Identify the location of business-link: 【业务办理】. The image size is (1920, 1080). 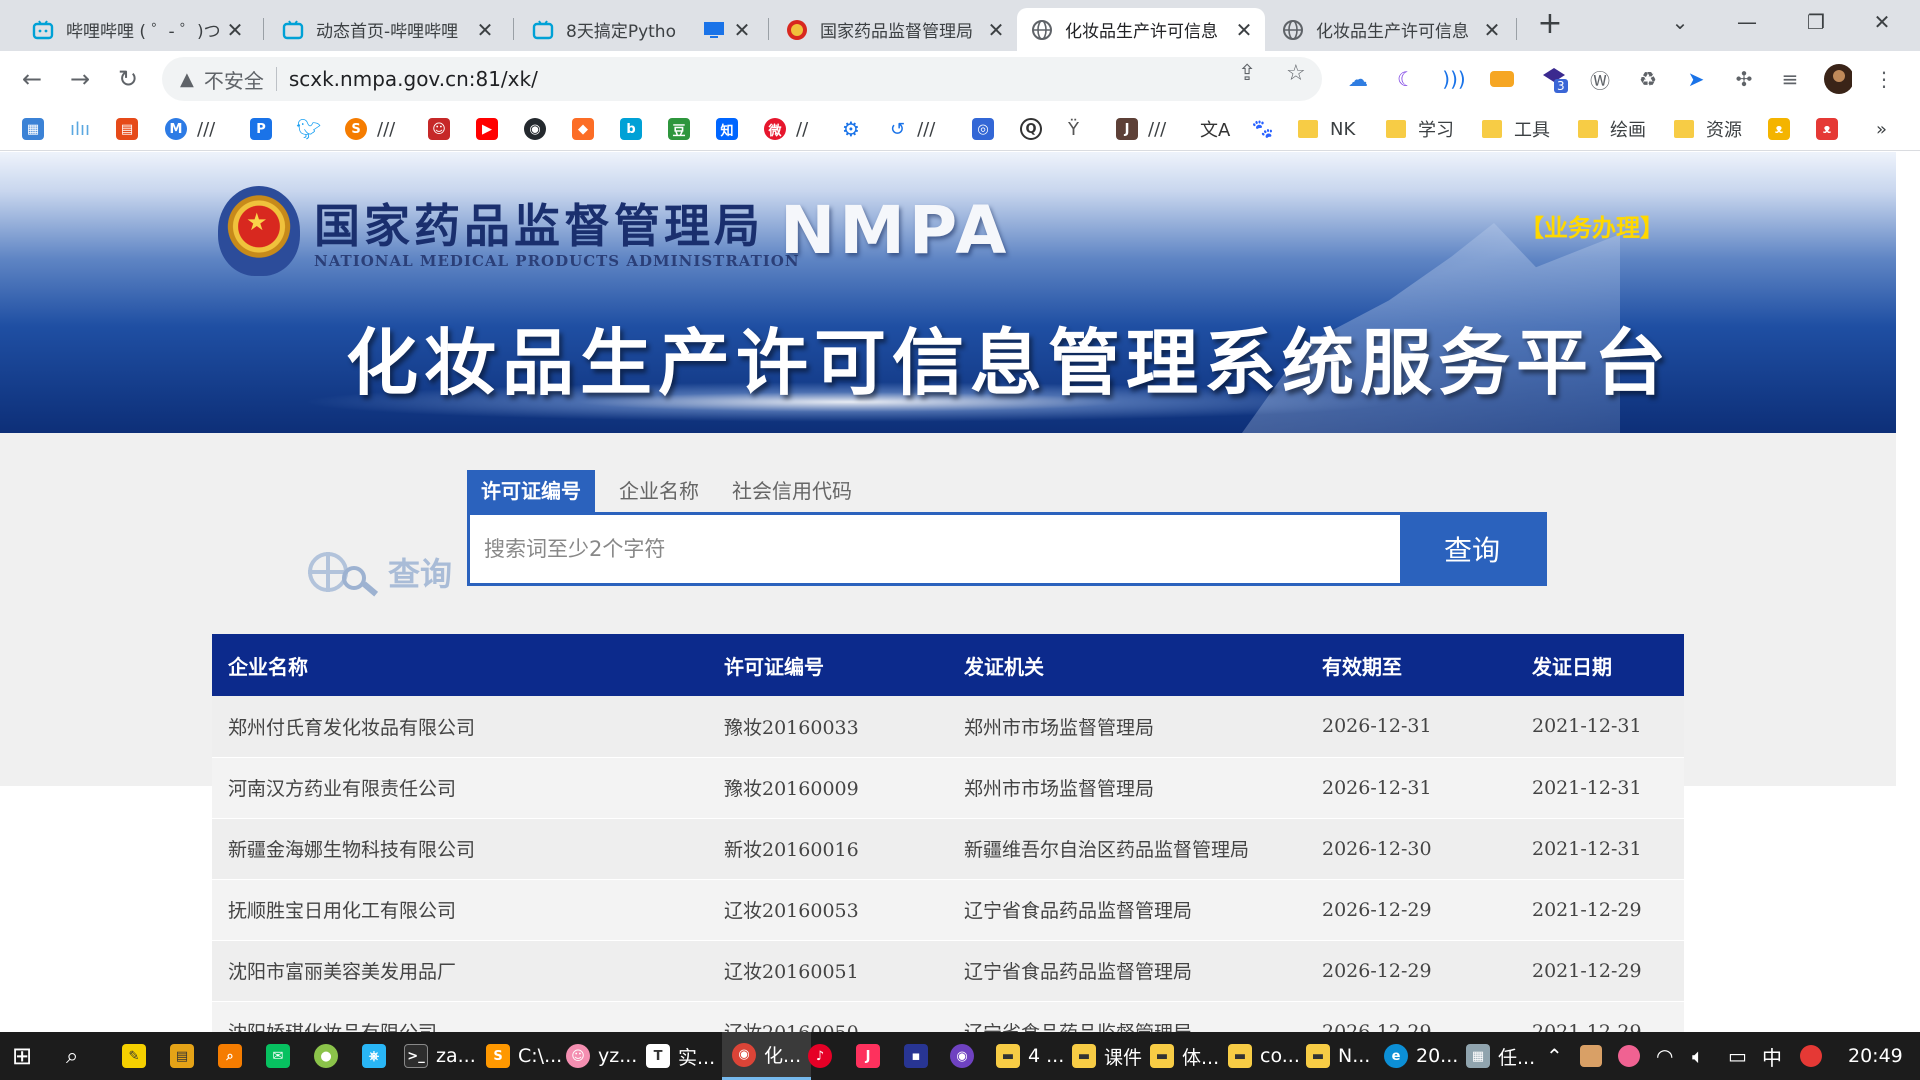
(1592, 225).